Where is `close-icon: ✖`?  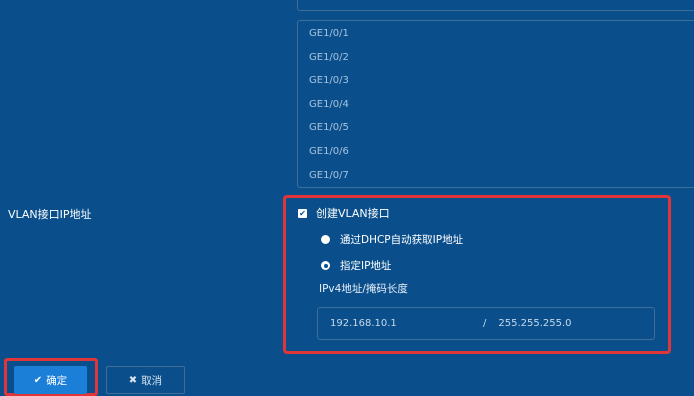
close-icon: ✖ is located at coordinates (133, 380).